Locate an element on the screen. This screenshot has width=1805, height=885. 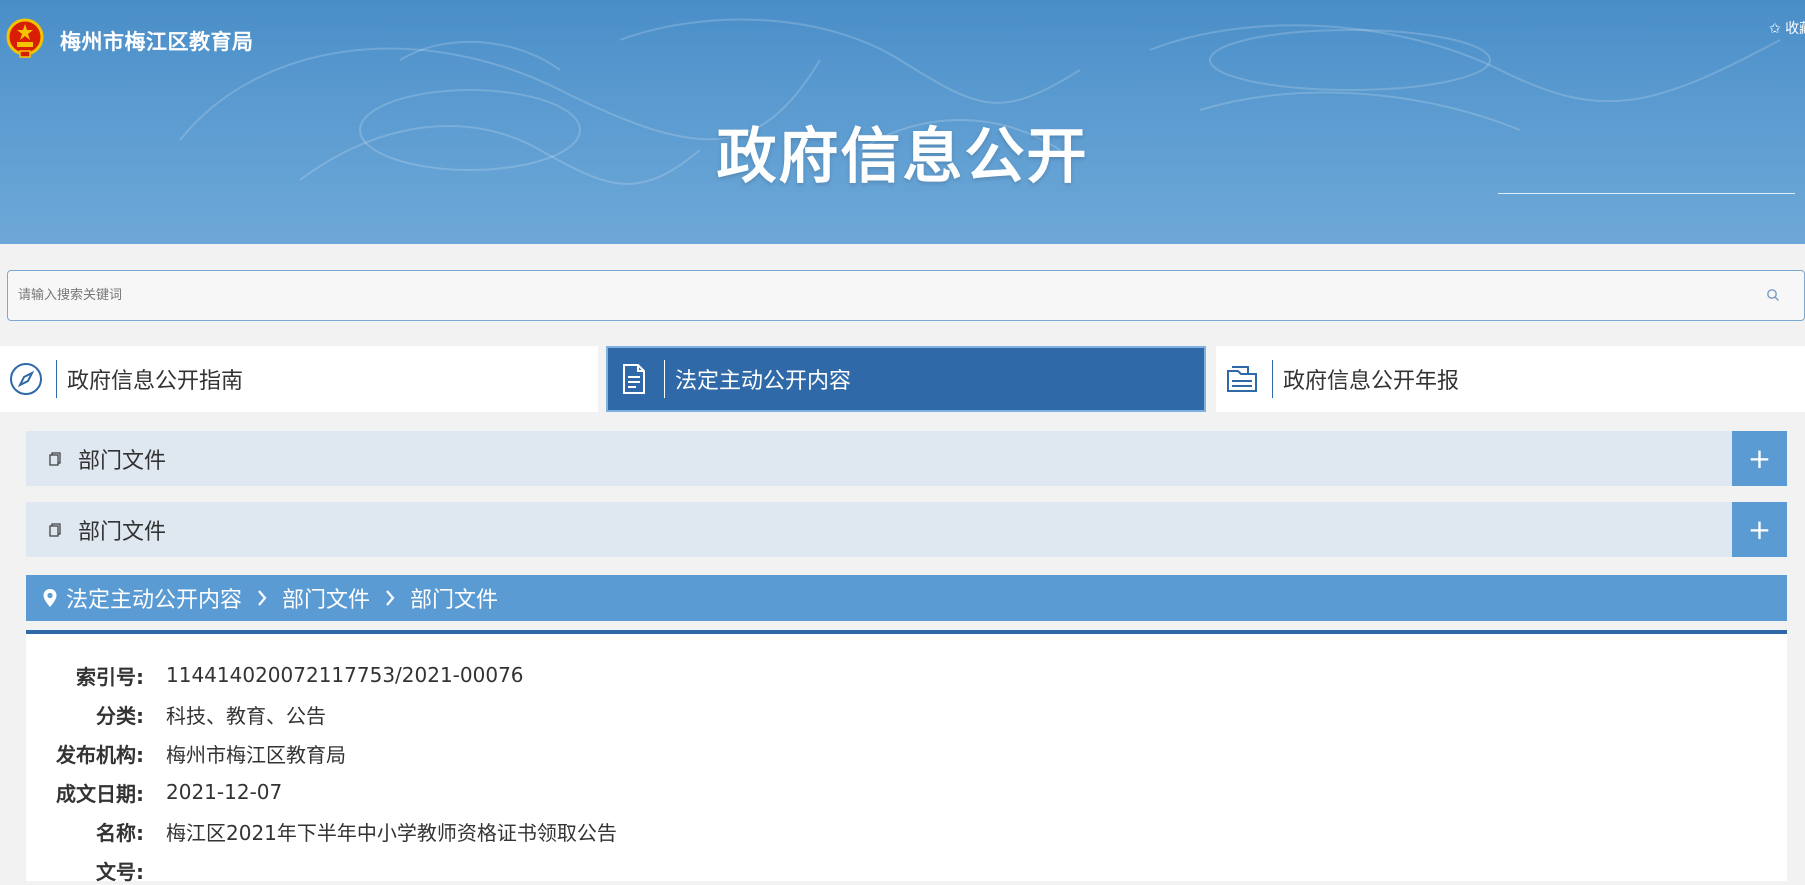
meta-row-publisher: 发布机构: 梅州市梅江区教育局 is located at coordinates (186, 753).